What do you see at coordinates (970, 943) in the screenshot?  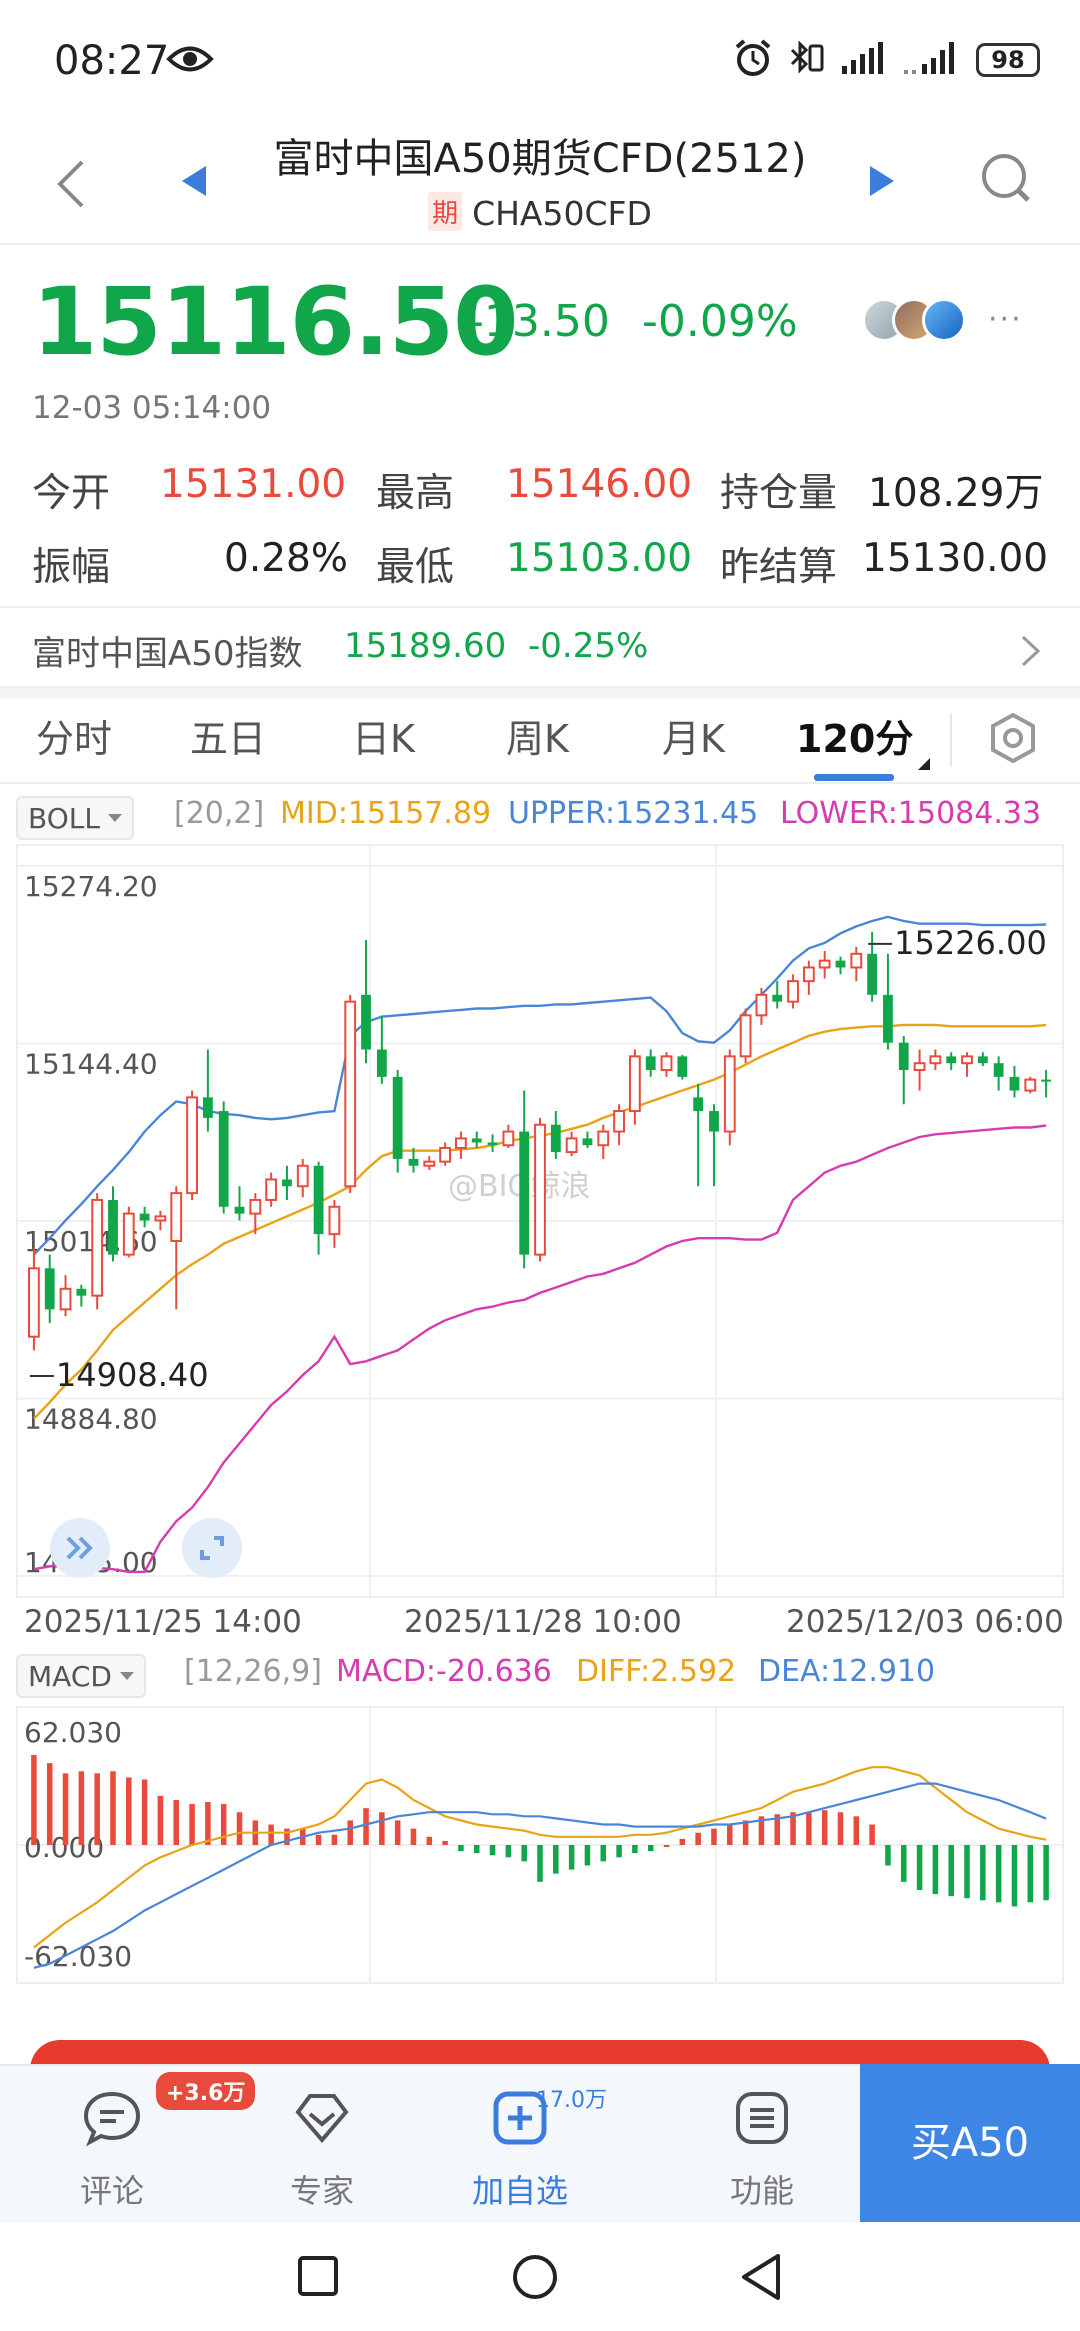 I see `max-price-label: 15226.00` at bounding box center [970, 943].